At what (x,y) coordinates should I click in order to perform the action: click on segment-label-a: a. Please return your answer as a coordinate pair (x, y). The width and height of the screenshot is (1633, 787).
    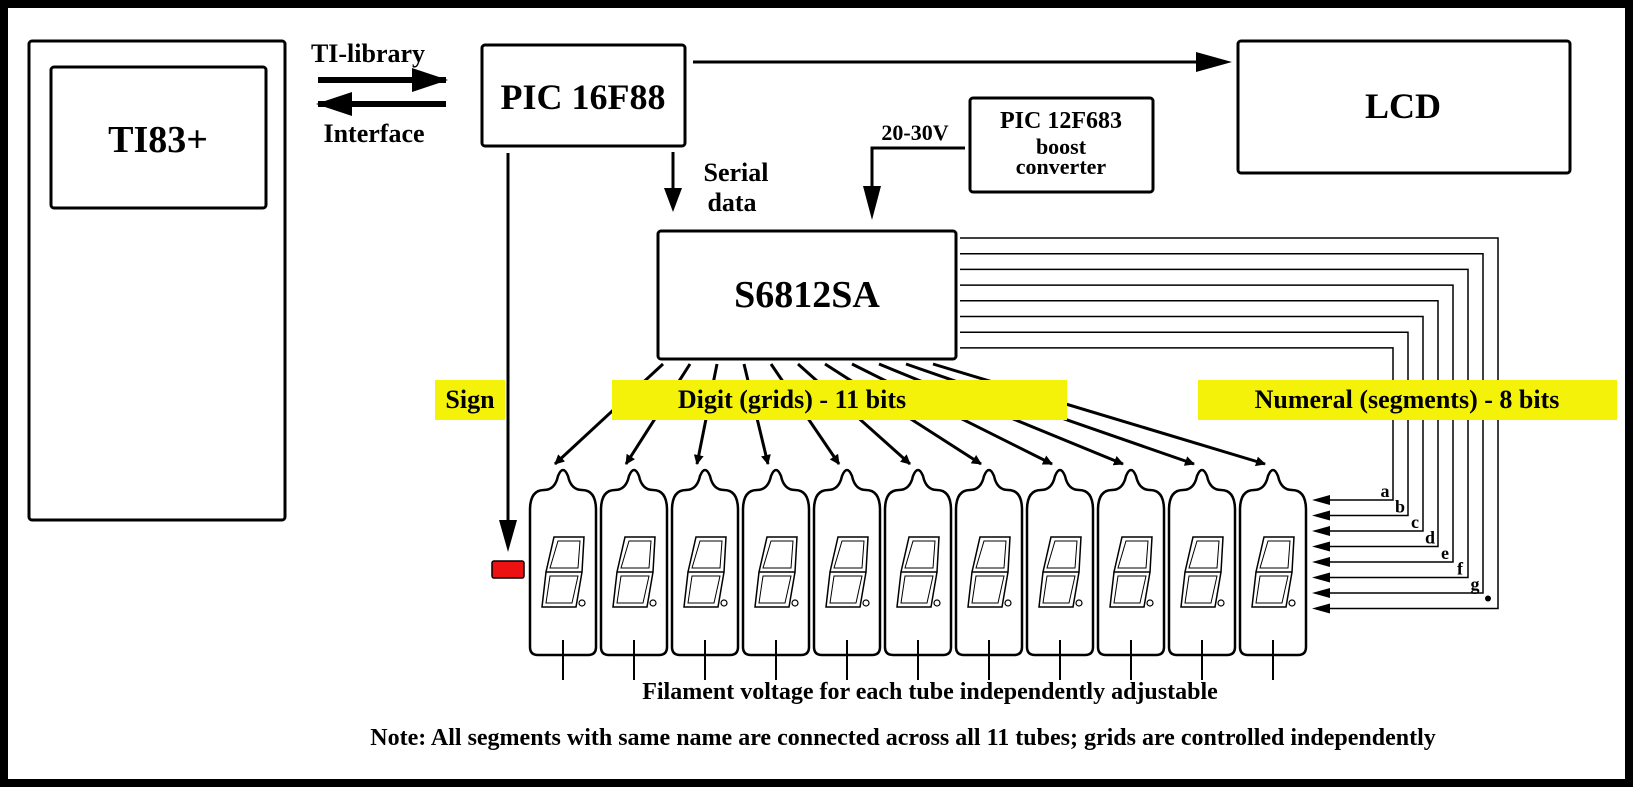
    Looking at the image, I should click on (1385, 491).